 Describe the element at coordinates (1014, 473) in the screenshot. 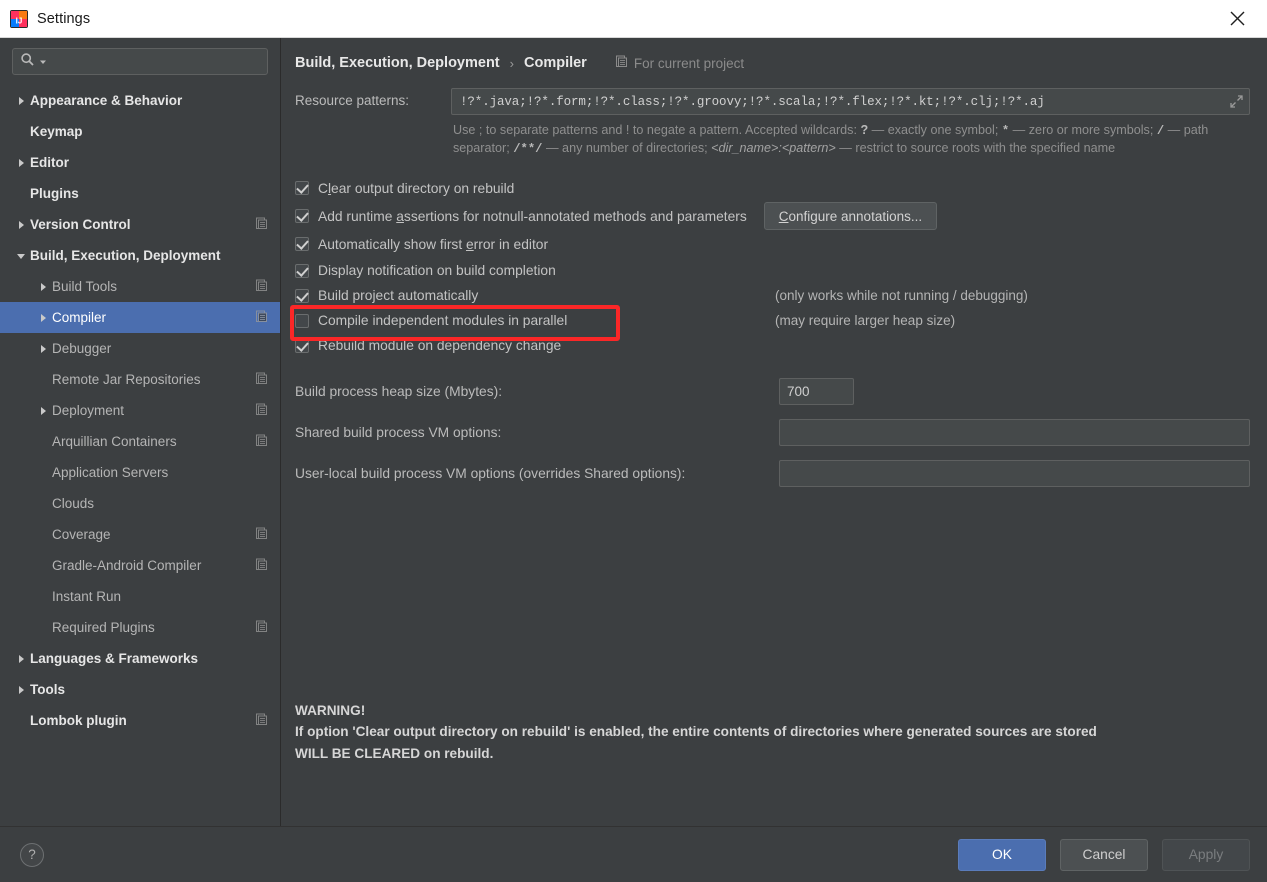

I see `userlocal-vm-options-input` at that location.